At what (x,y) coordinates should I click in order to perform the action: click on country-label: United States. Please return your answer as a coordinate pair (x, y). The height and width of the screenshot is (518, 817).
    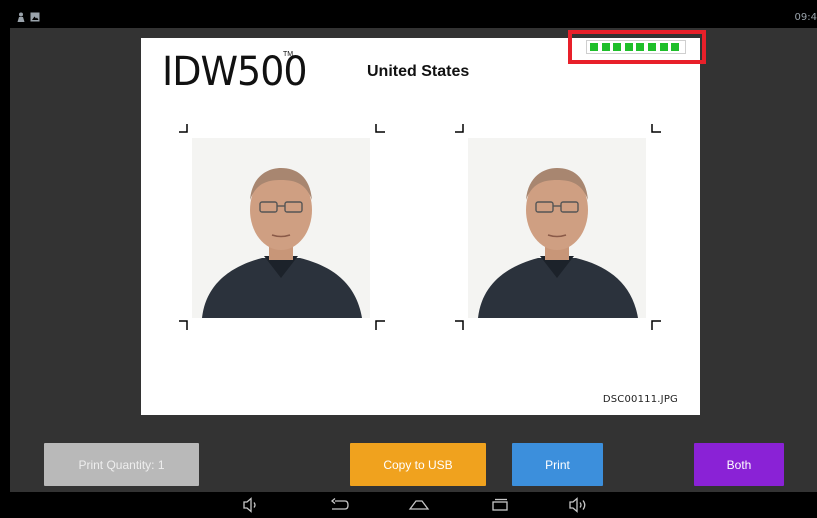
    Looking at the image, I should click on (418, 71).